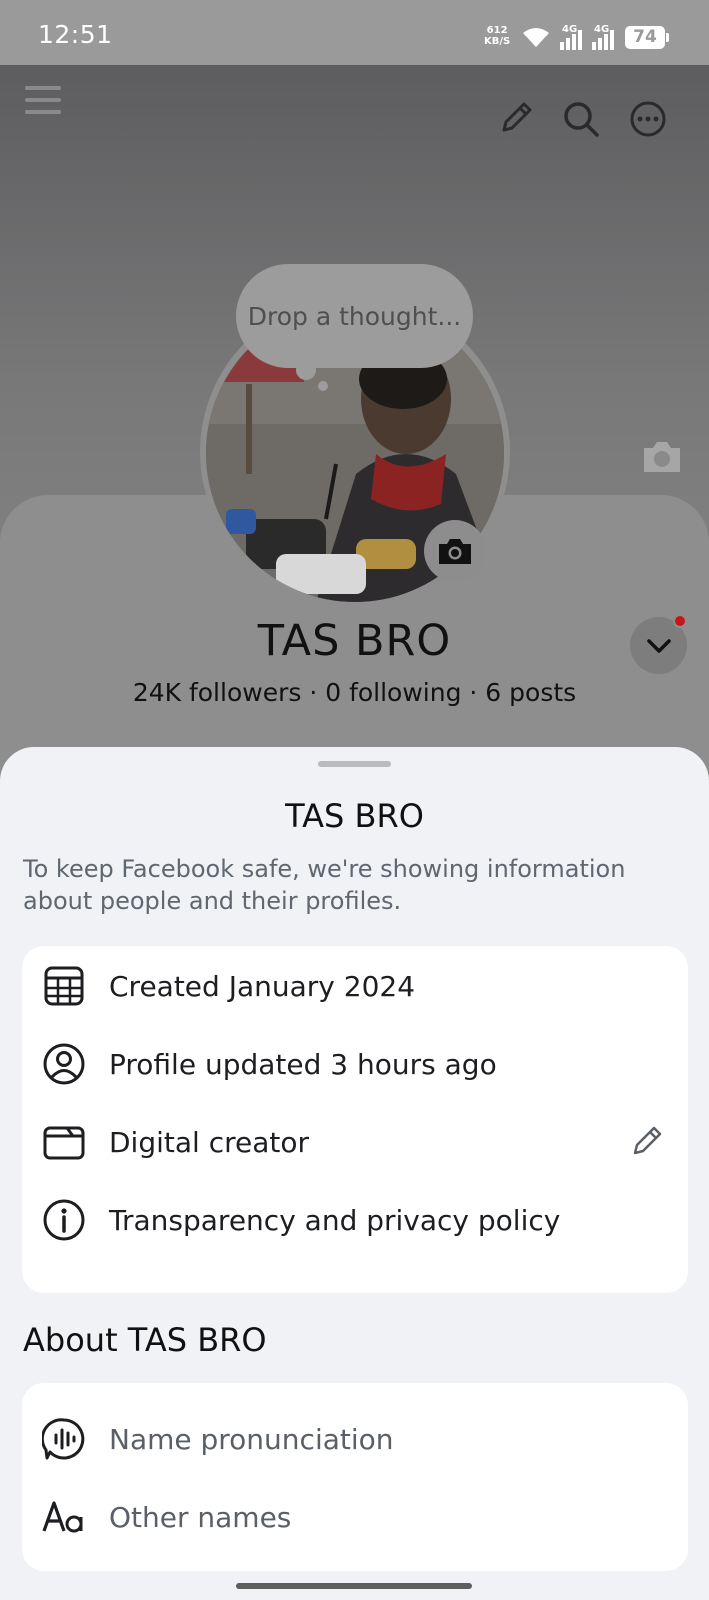  What do you see at coordinates (497, 41) in the screenshot?
I see `network-speed-unit: KB/S` at bounding box center [497, 41].